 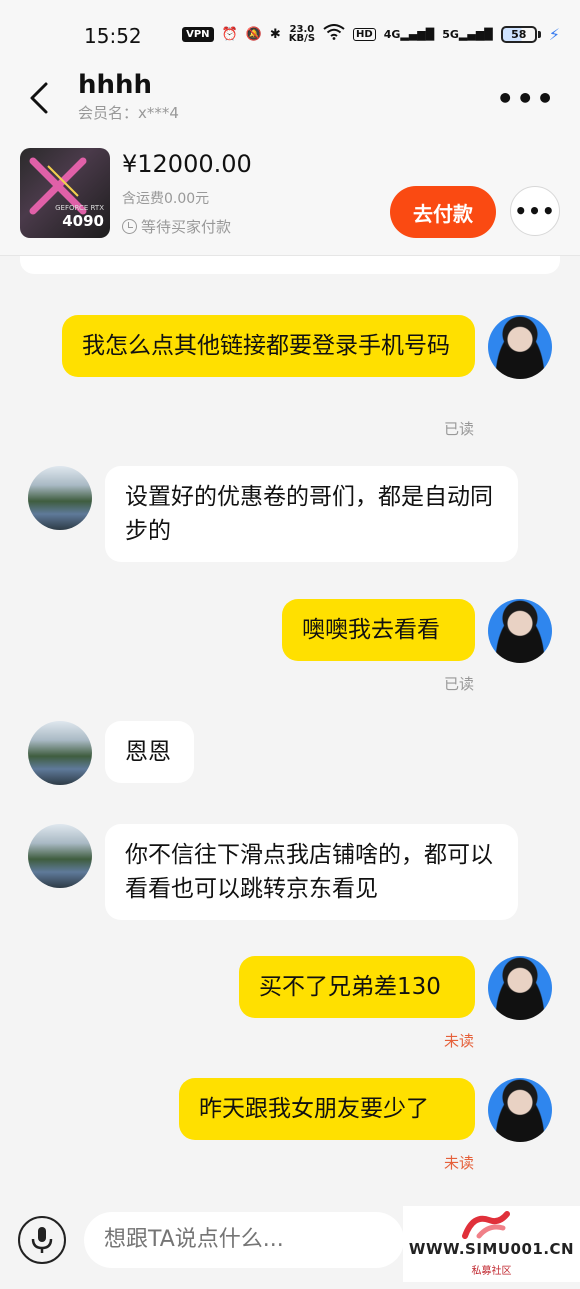 I want to click on charging-icon: ⚡, so click(x=554, y=34).